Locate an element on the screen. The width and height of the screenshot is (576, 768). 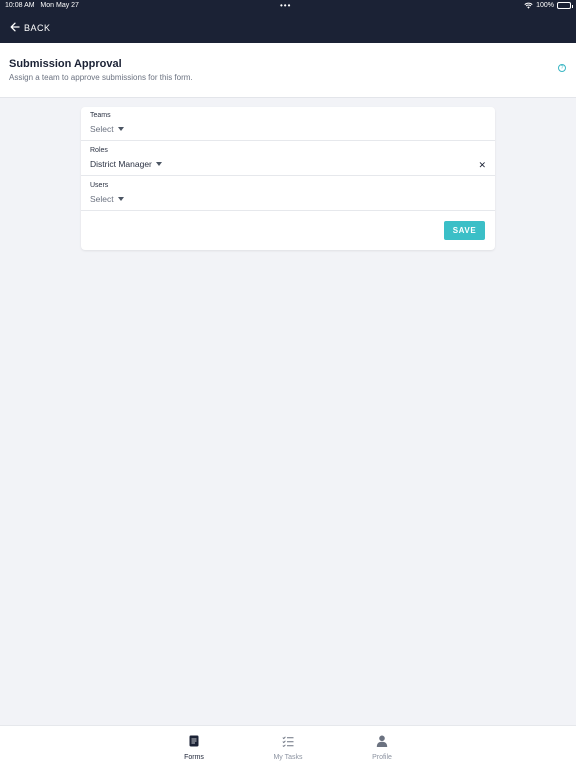
users-field: Users Select is located at coordinates (288, 194).